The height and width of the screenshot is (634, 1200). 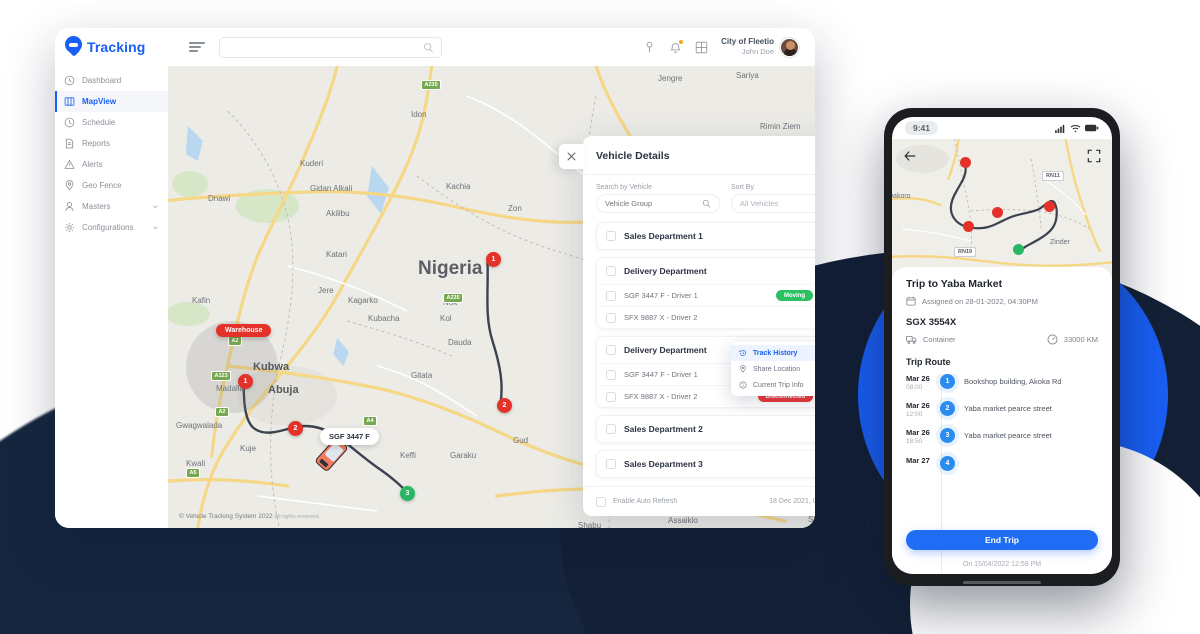 What do you see at coordinates (370, 421) in the screenshot?
I see `road-shield: A4` at bounding box center [370, 421].